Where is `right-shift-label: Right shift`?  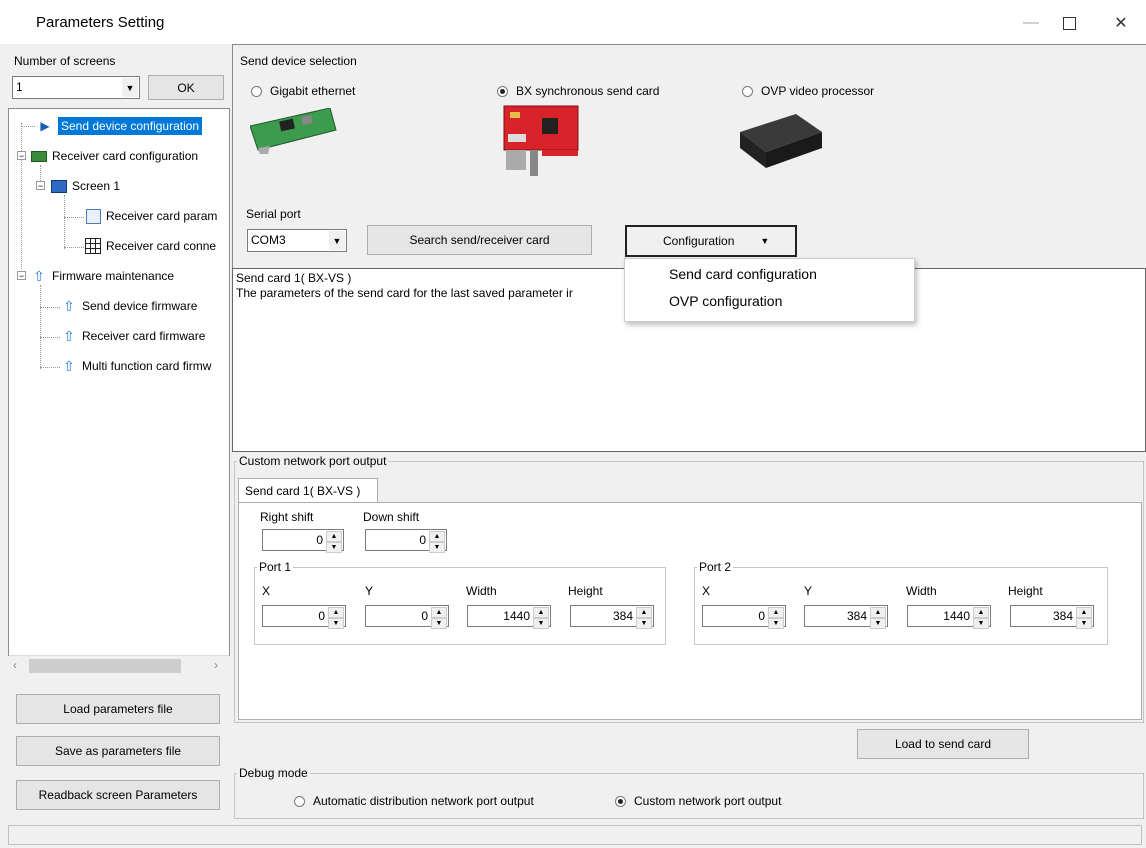
right-shift-label: Right shift is located at coordinates (287, 517).